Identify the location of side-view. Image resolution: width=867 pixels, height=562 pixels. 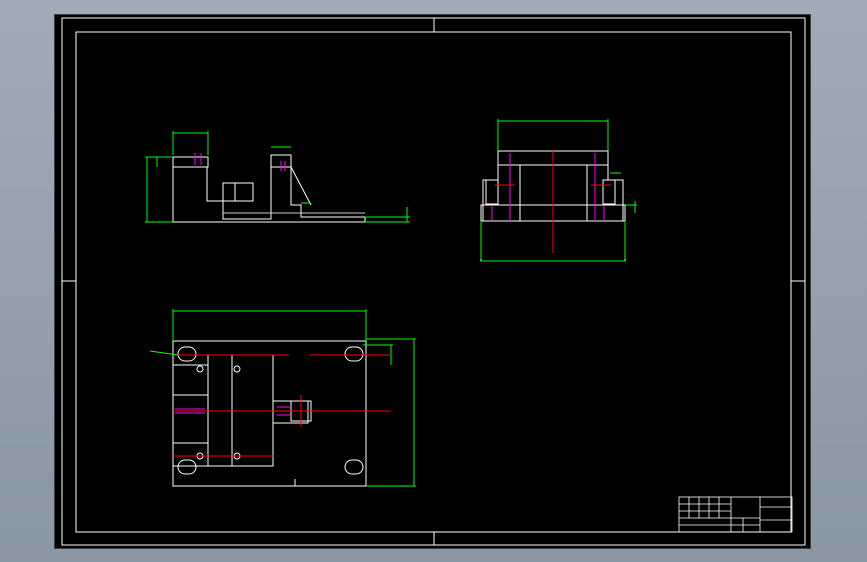
(558, 190).